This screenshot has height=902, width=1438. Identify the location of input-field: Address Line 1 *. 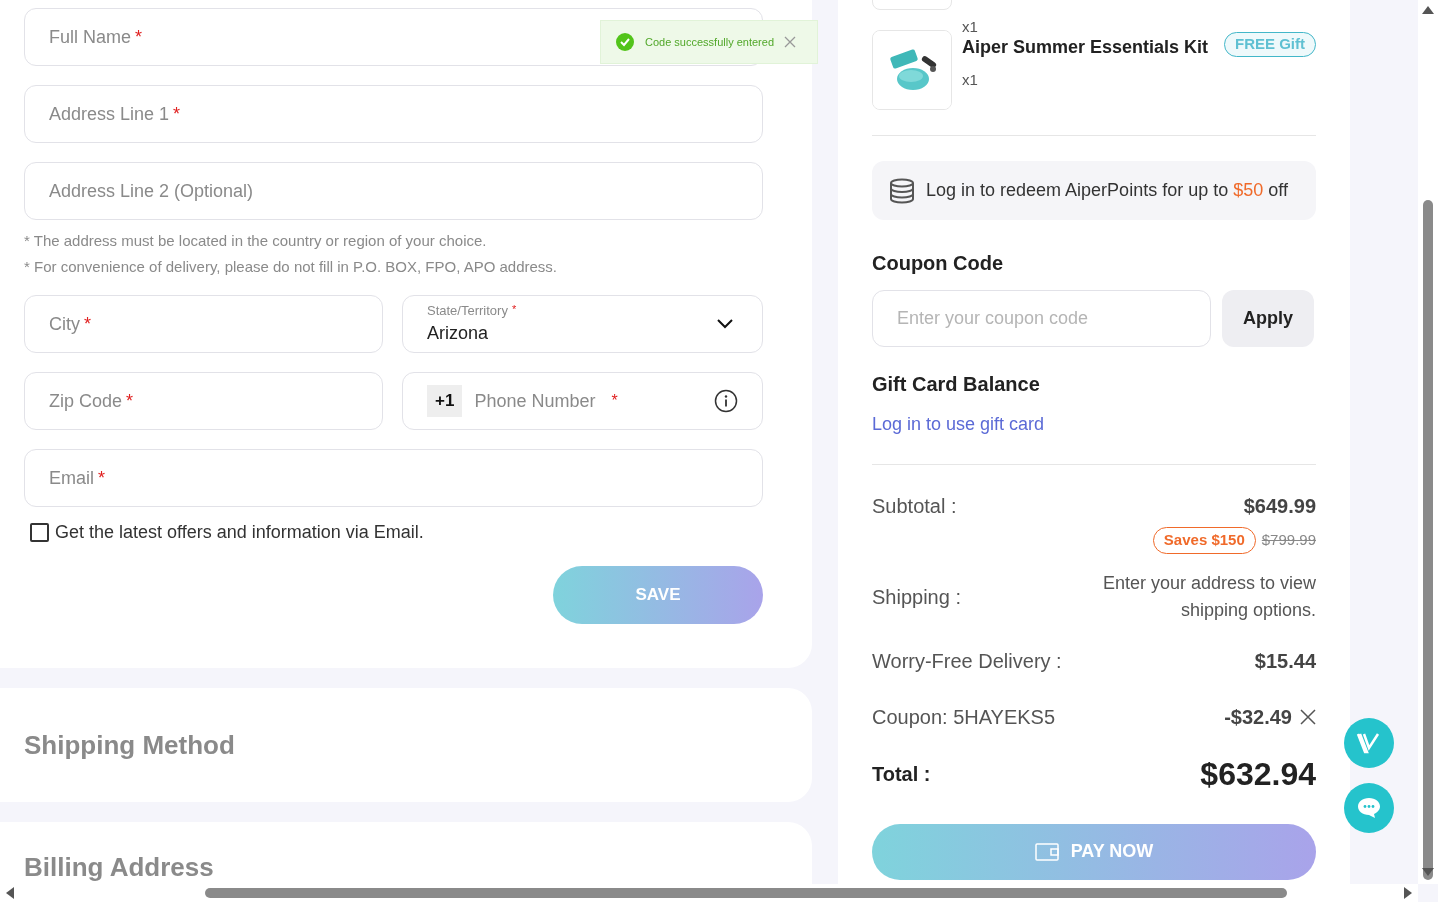
(393, 114).